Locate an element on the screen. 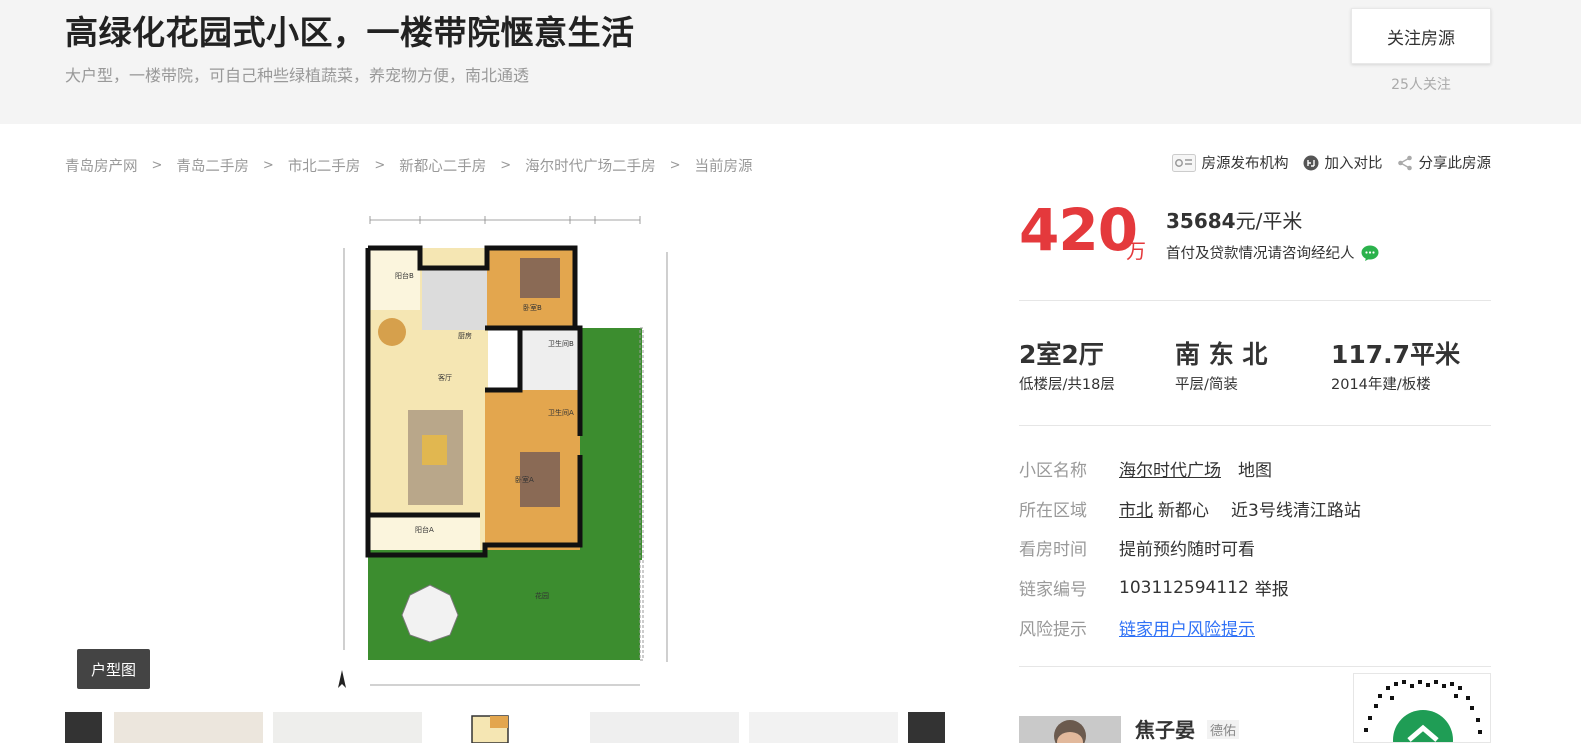 The height and width of the screenshot is (747, 1581). info-row-id: 链家编号 103112594112 举报 is located at coordinates (1154, 588).